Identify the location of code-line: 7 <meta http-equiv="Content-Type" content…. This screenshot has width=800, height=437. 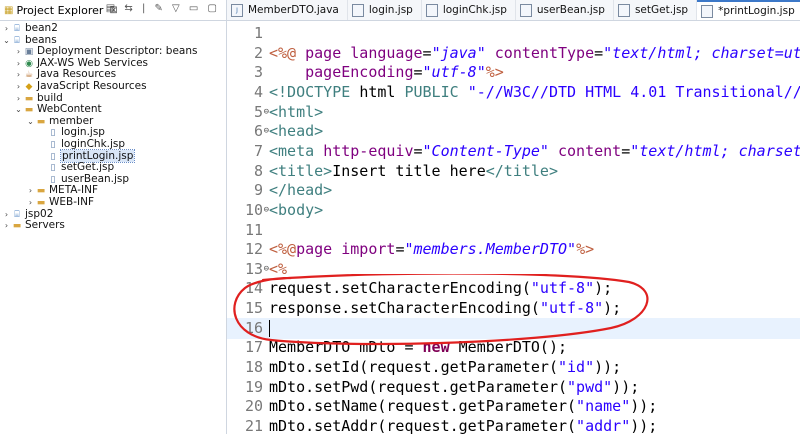
(513, 151).